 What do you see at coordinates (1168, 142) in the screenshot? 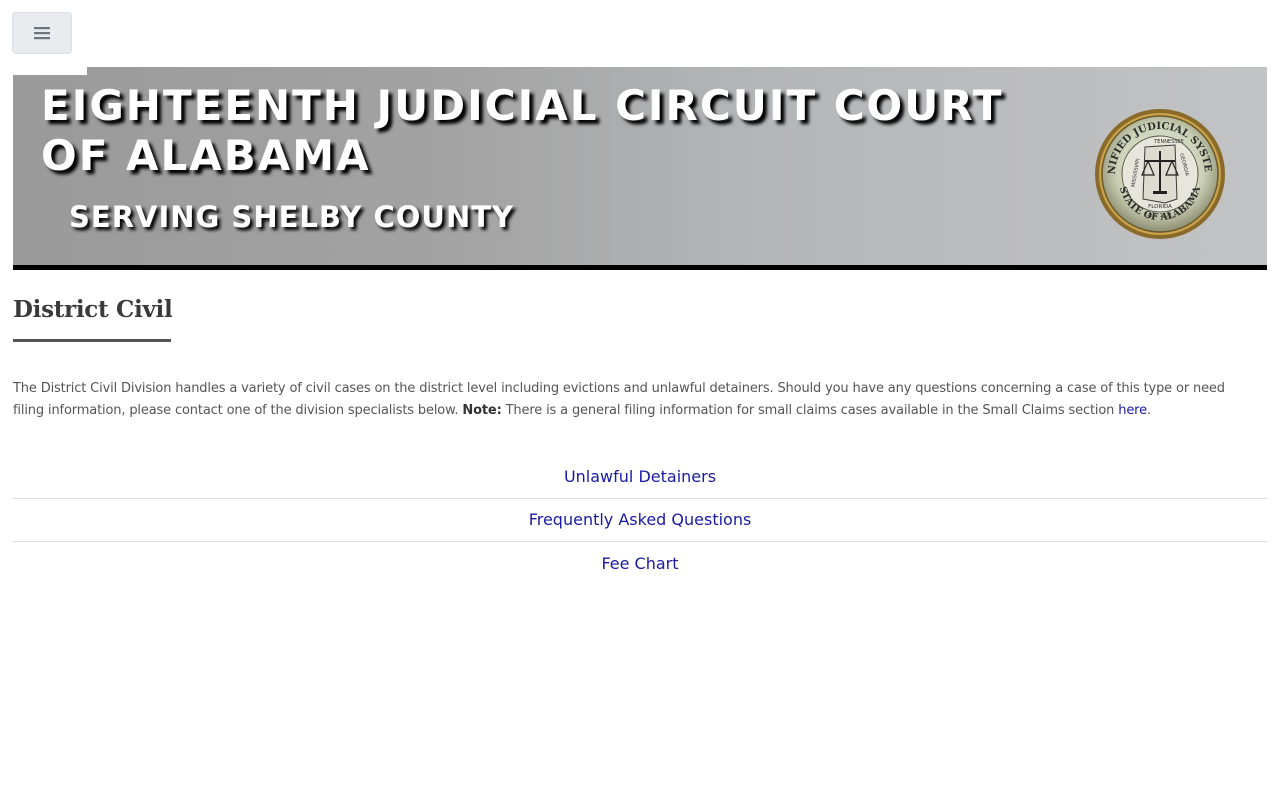
I see `seal-tennessee-label: TENNESSEE` at bounding box center [1168, 142].